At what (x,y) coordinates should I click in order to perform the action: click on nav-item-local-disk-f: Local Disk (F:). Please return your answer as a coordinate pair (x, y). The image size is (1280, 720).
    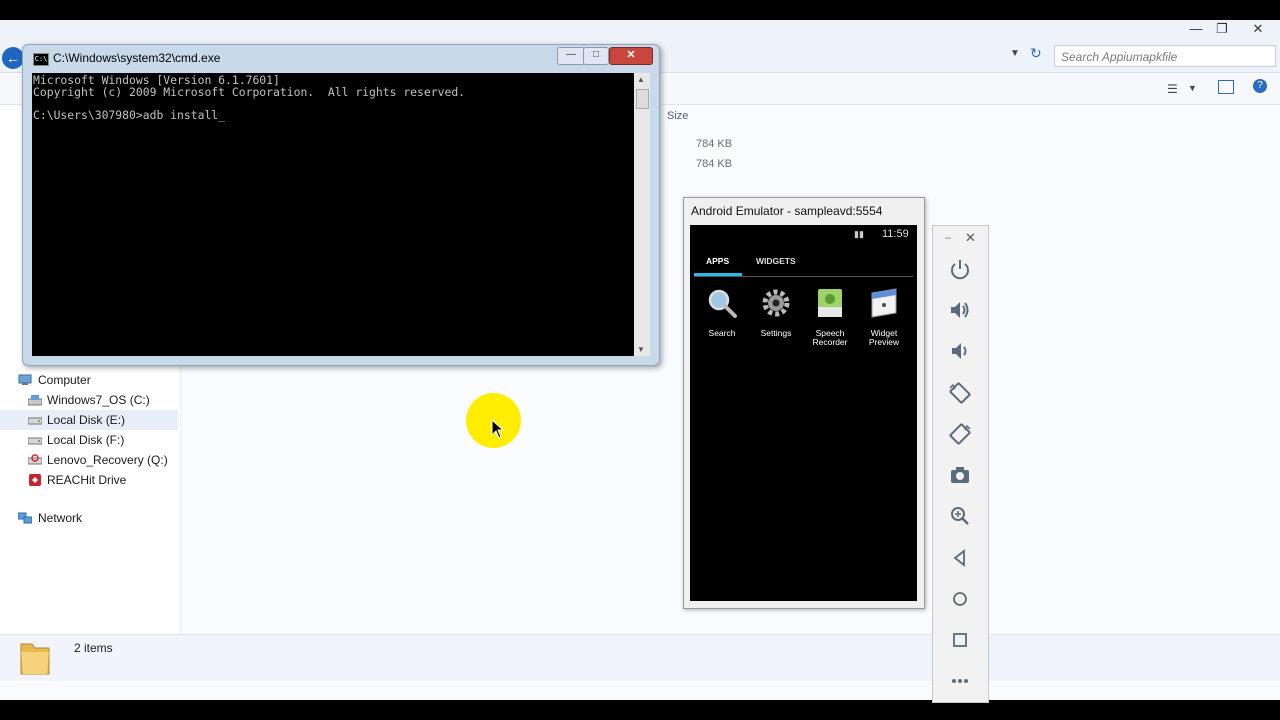
    Looking at the image, I should click on (89, 440).